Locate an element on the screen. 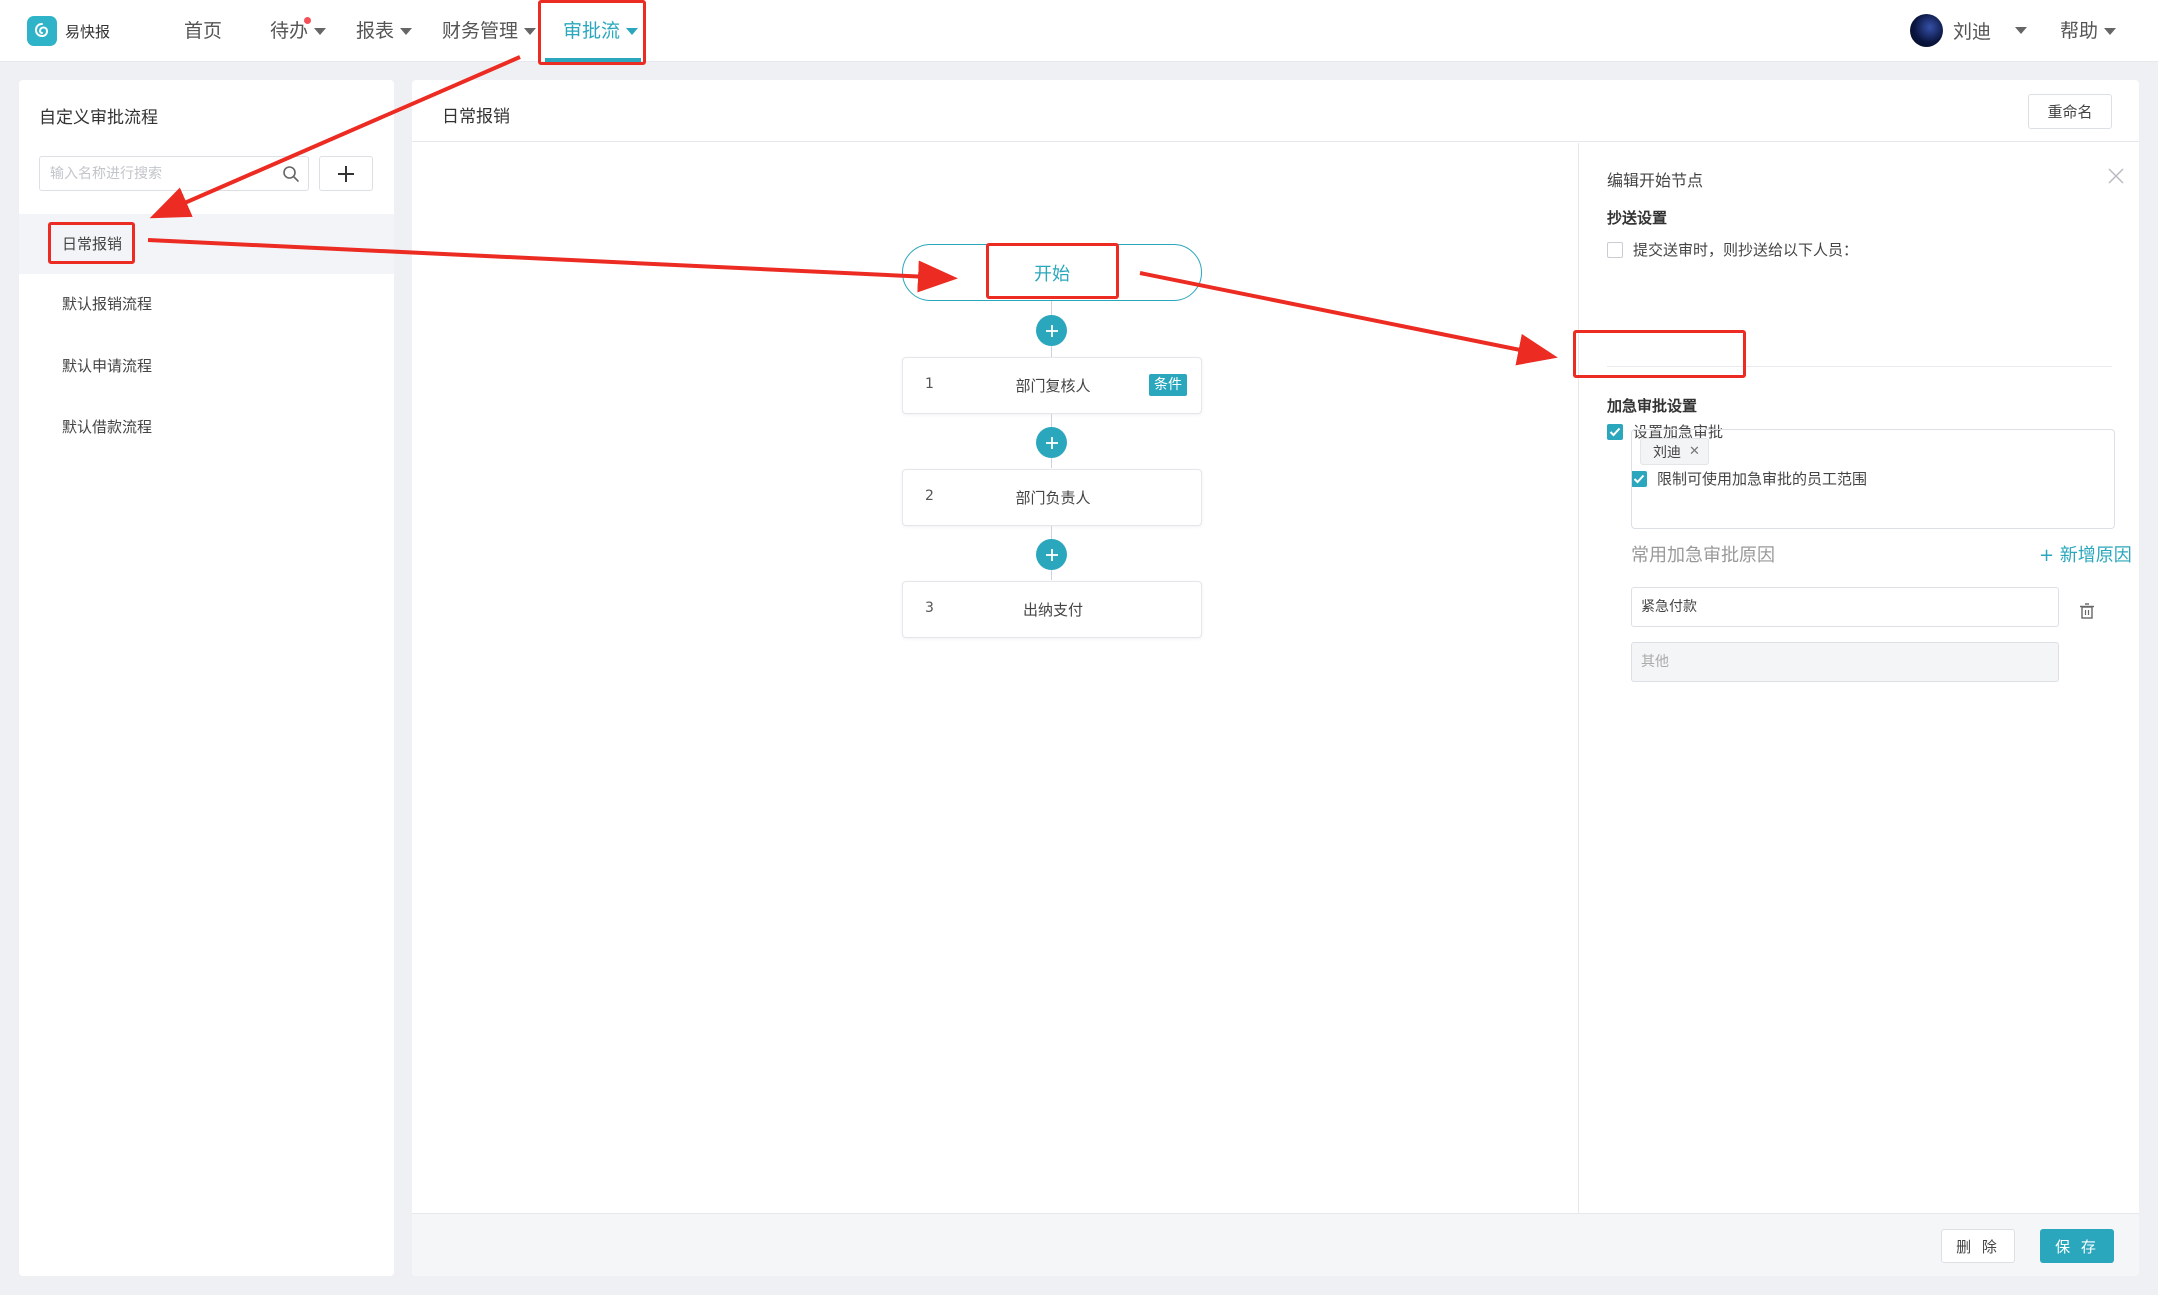 Image resolution: width=2158 pixels, height=1295 pixels. approval-step-node: 1 部门复核人 条件 is located at coordinates (1052, 385).